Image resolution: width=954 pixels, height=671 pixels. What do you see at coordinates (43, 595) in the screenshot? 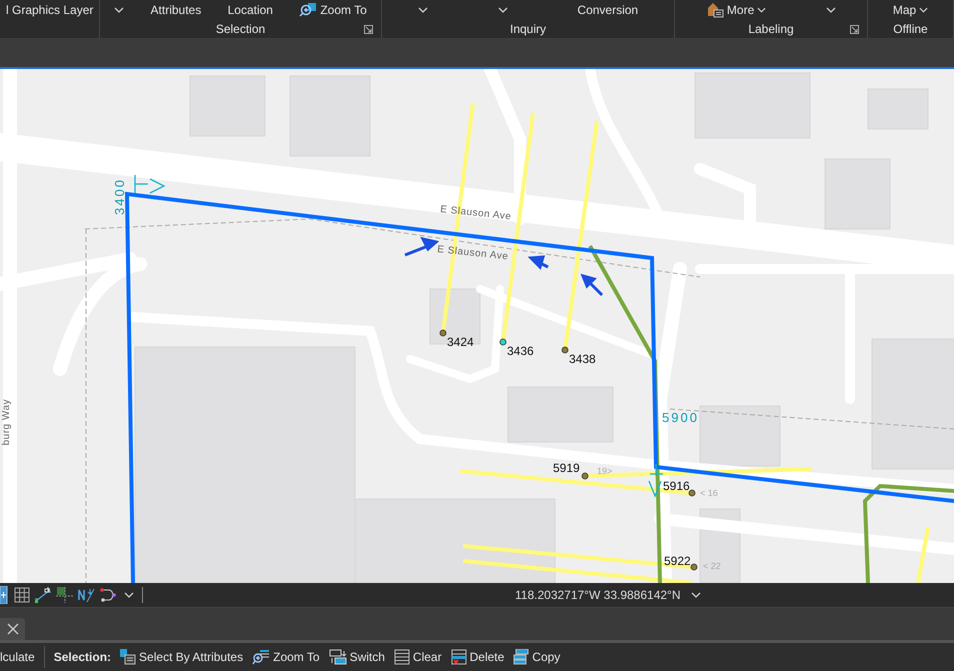
I see `snapping-icon` at bounding box center [43, 595].